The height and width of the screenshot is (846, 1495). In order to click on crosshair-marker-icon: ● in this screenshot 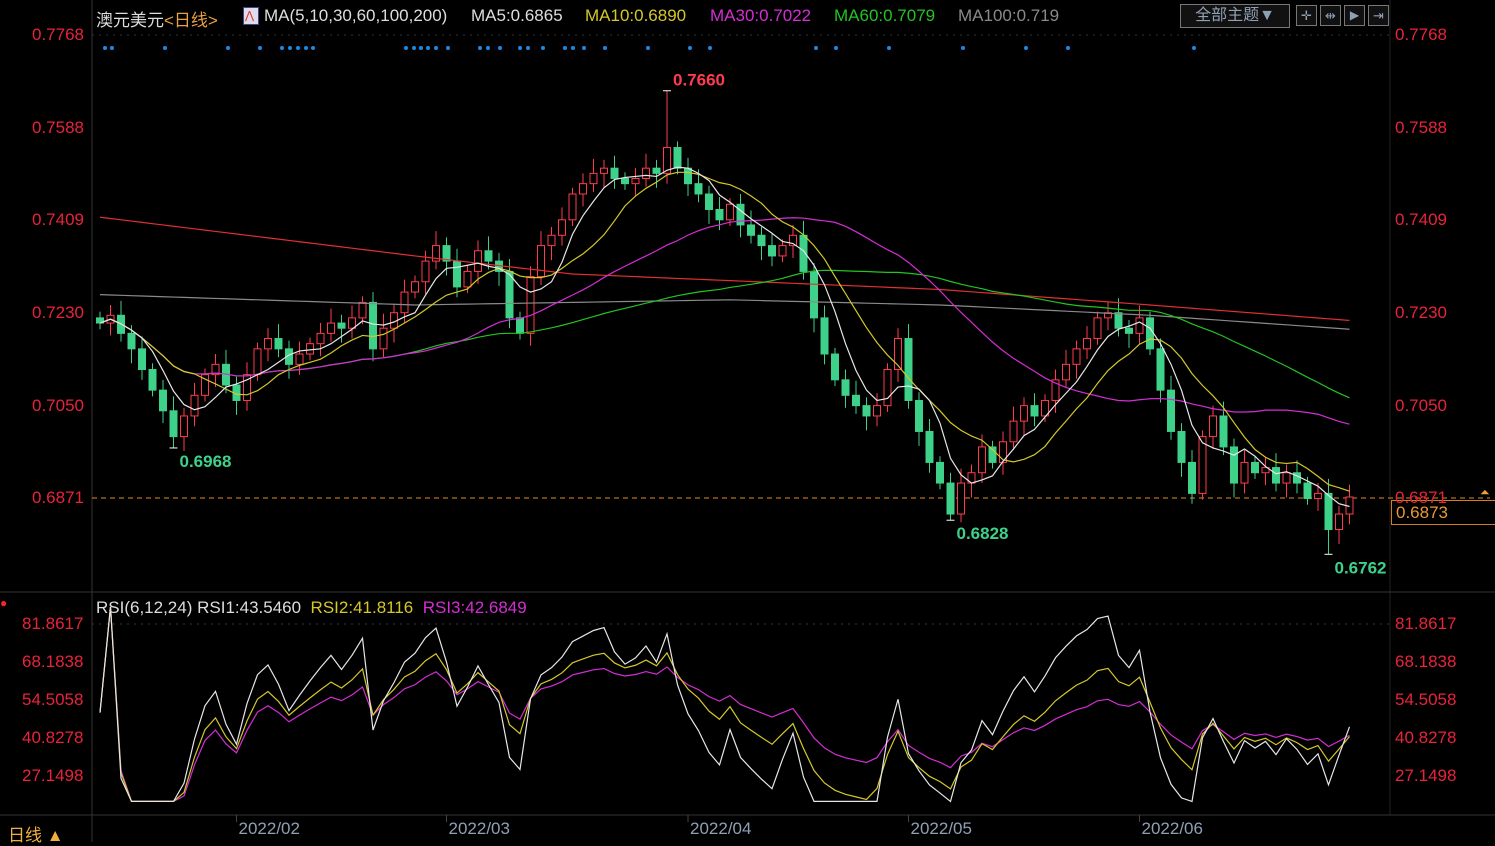, I will do `click(4, 603)`.